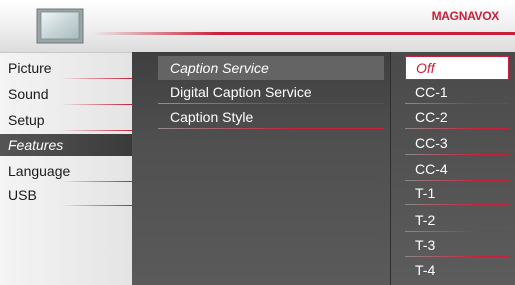 The height and width of the screenshot is (285, 515). Describe the element at coordinates (28, 94) in the screenshot. I see `menu-item-label: Sound` at that location.